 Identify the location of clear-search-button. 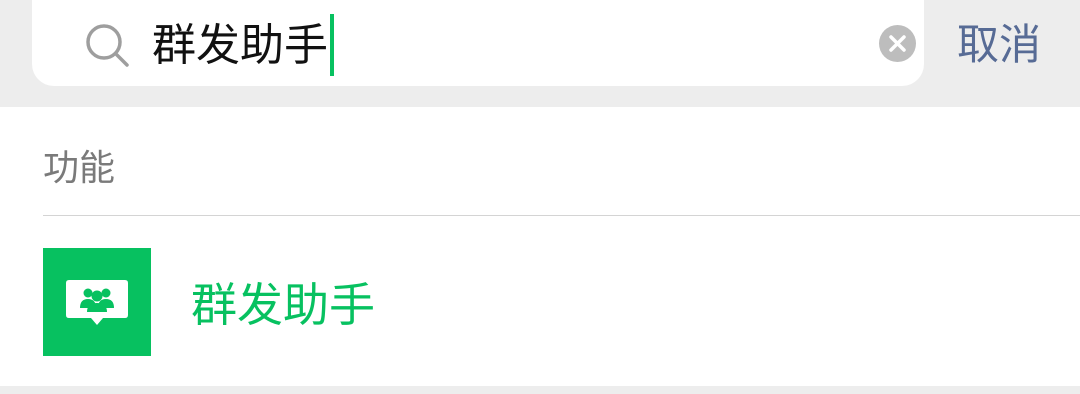
(897, 43).